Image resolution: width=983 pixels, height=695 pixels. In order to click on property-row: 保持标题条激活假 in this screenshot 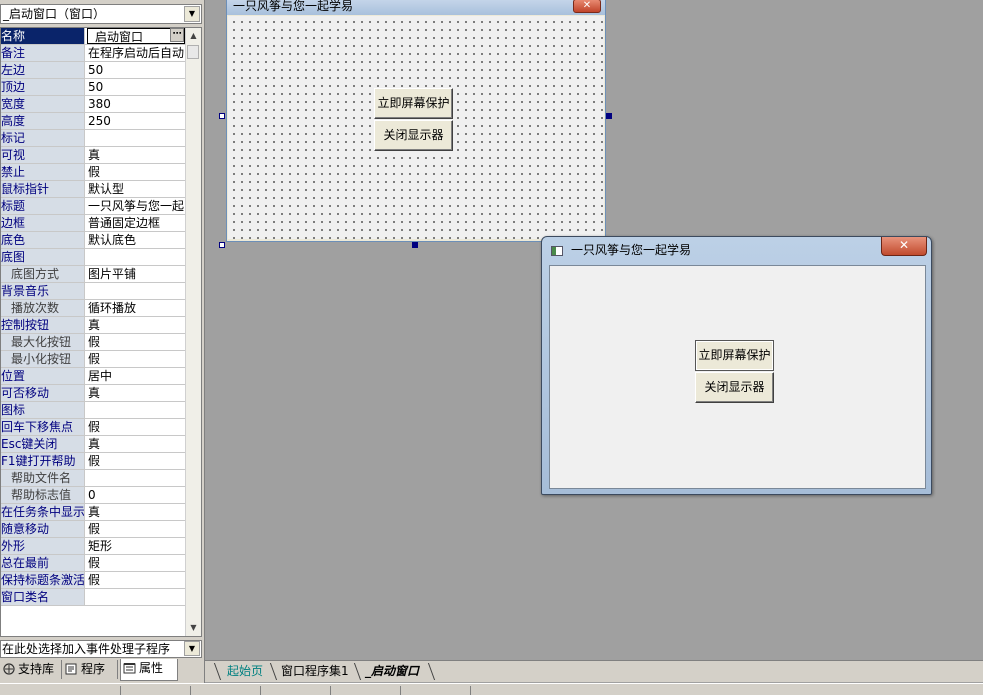, I will do `click(93, 580)`.